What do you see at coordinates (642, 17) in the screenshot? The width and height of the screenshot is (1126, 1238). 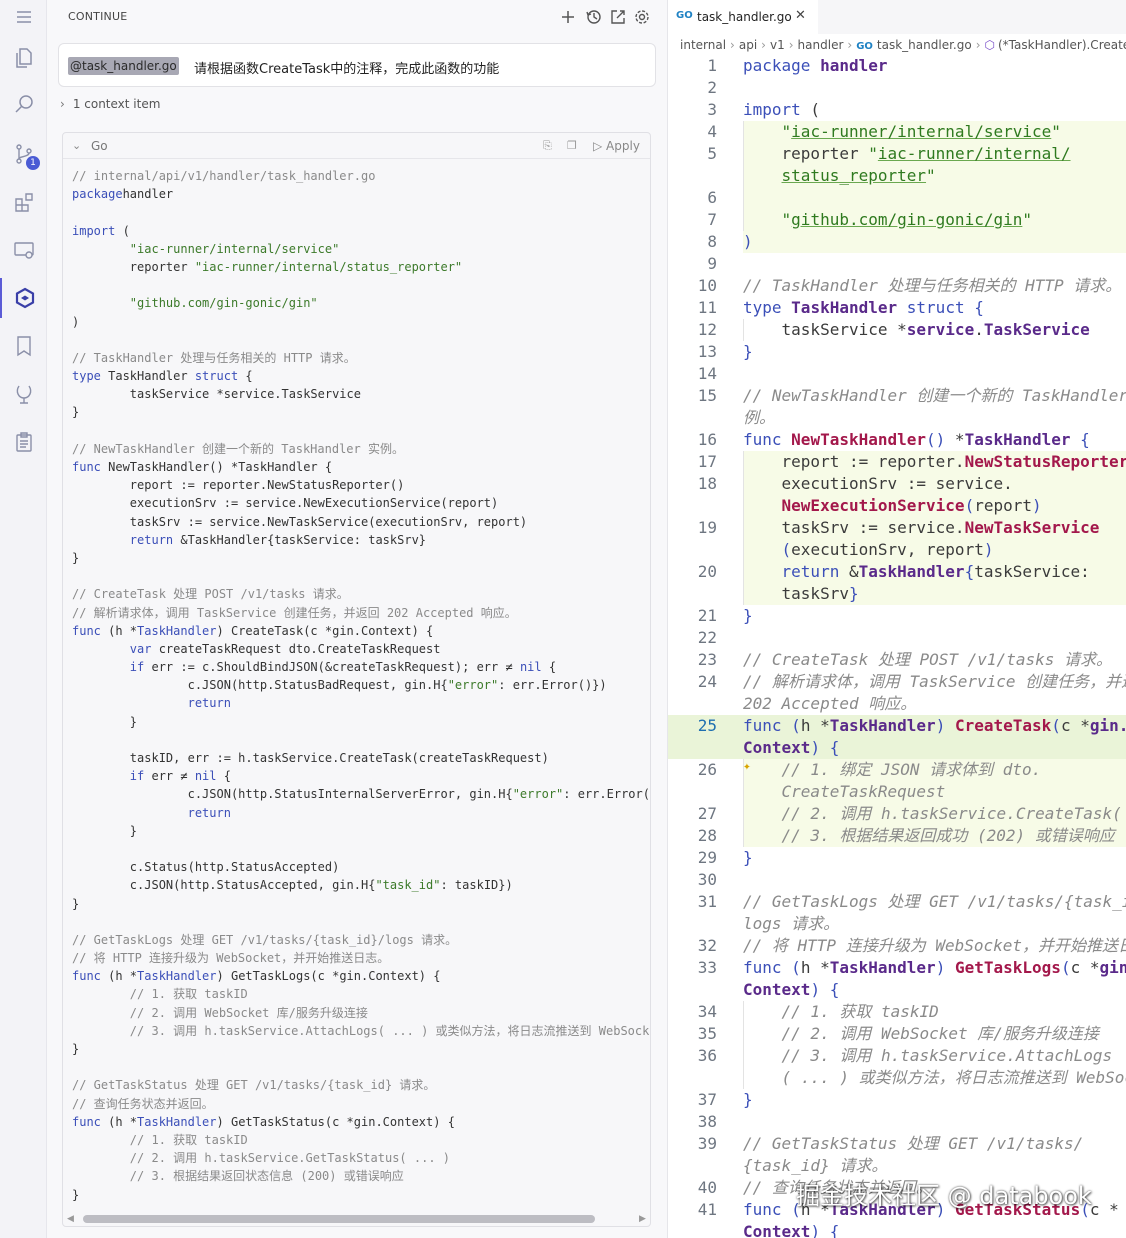 I see `settings-gear-icon` at bounding box center [642, 17].